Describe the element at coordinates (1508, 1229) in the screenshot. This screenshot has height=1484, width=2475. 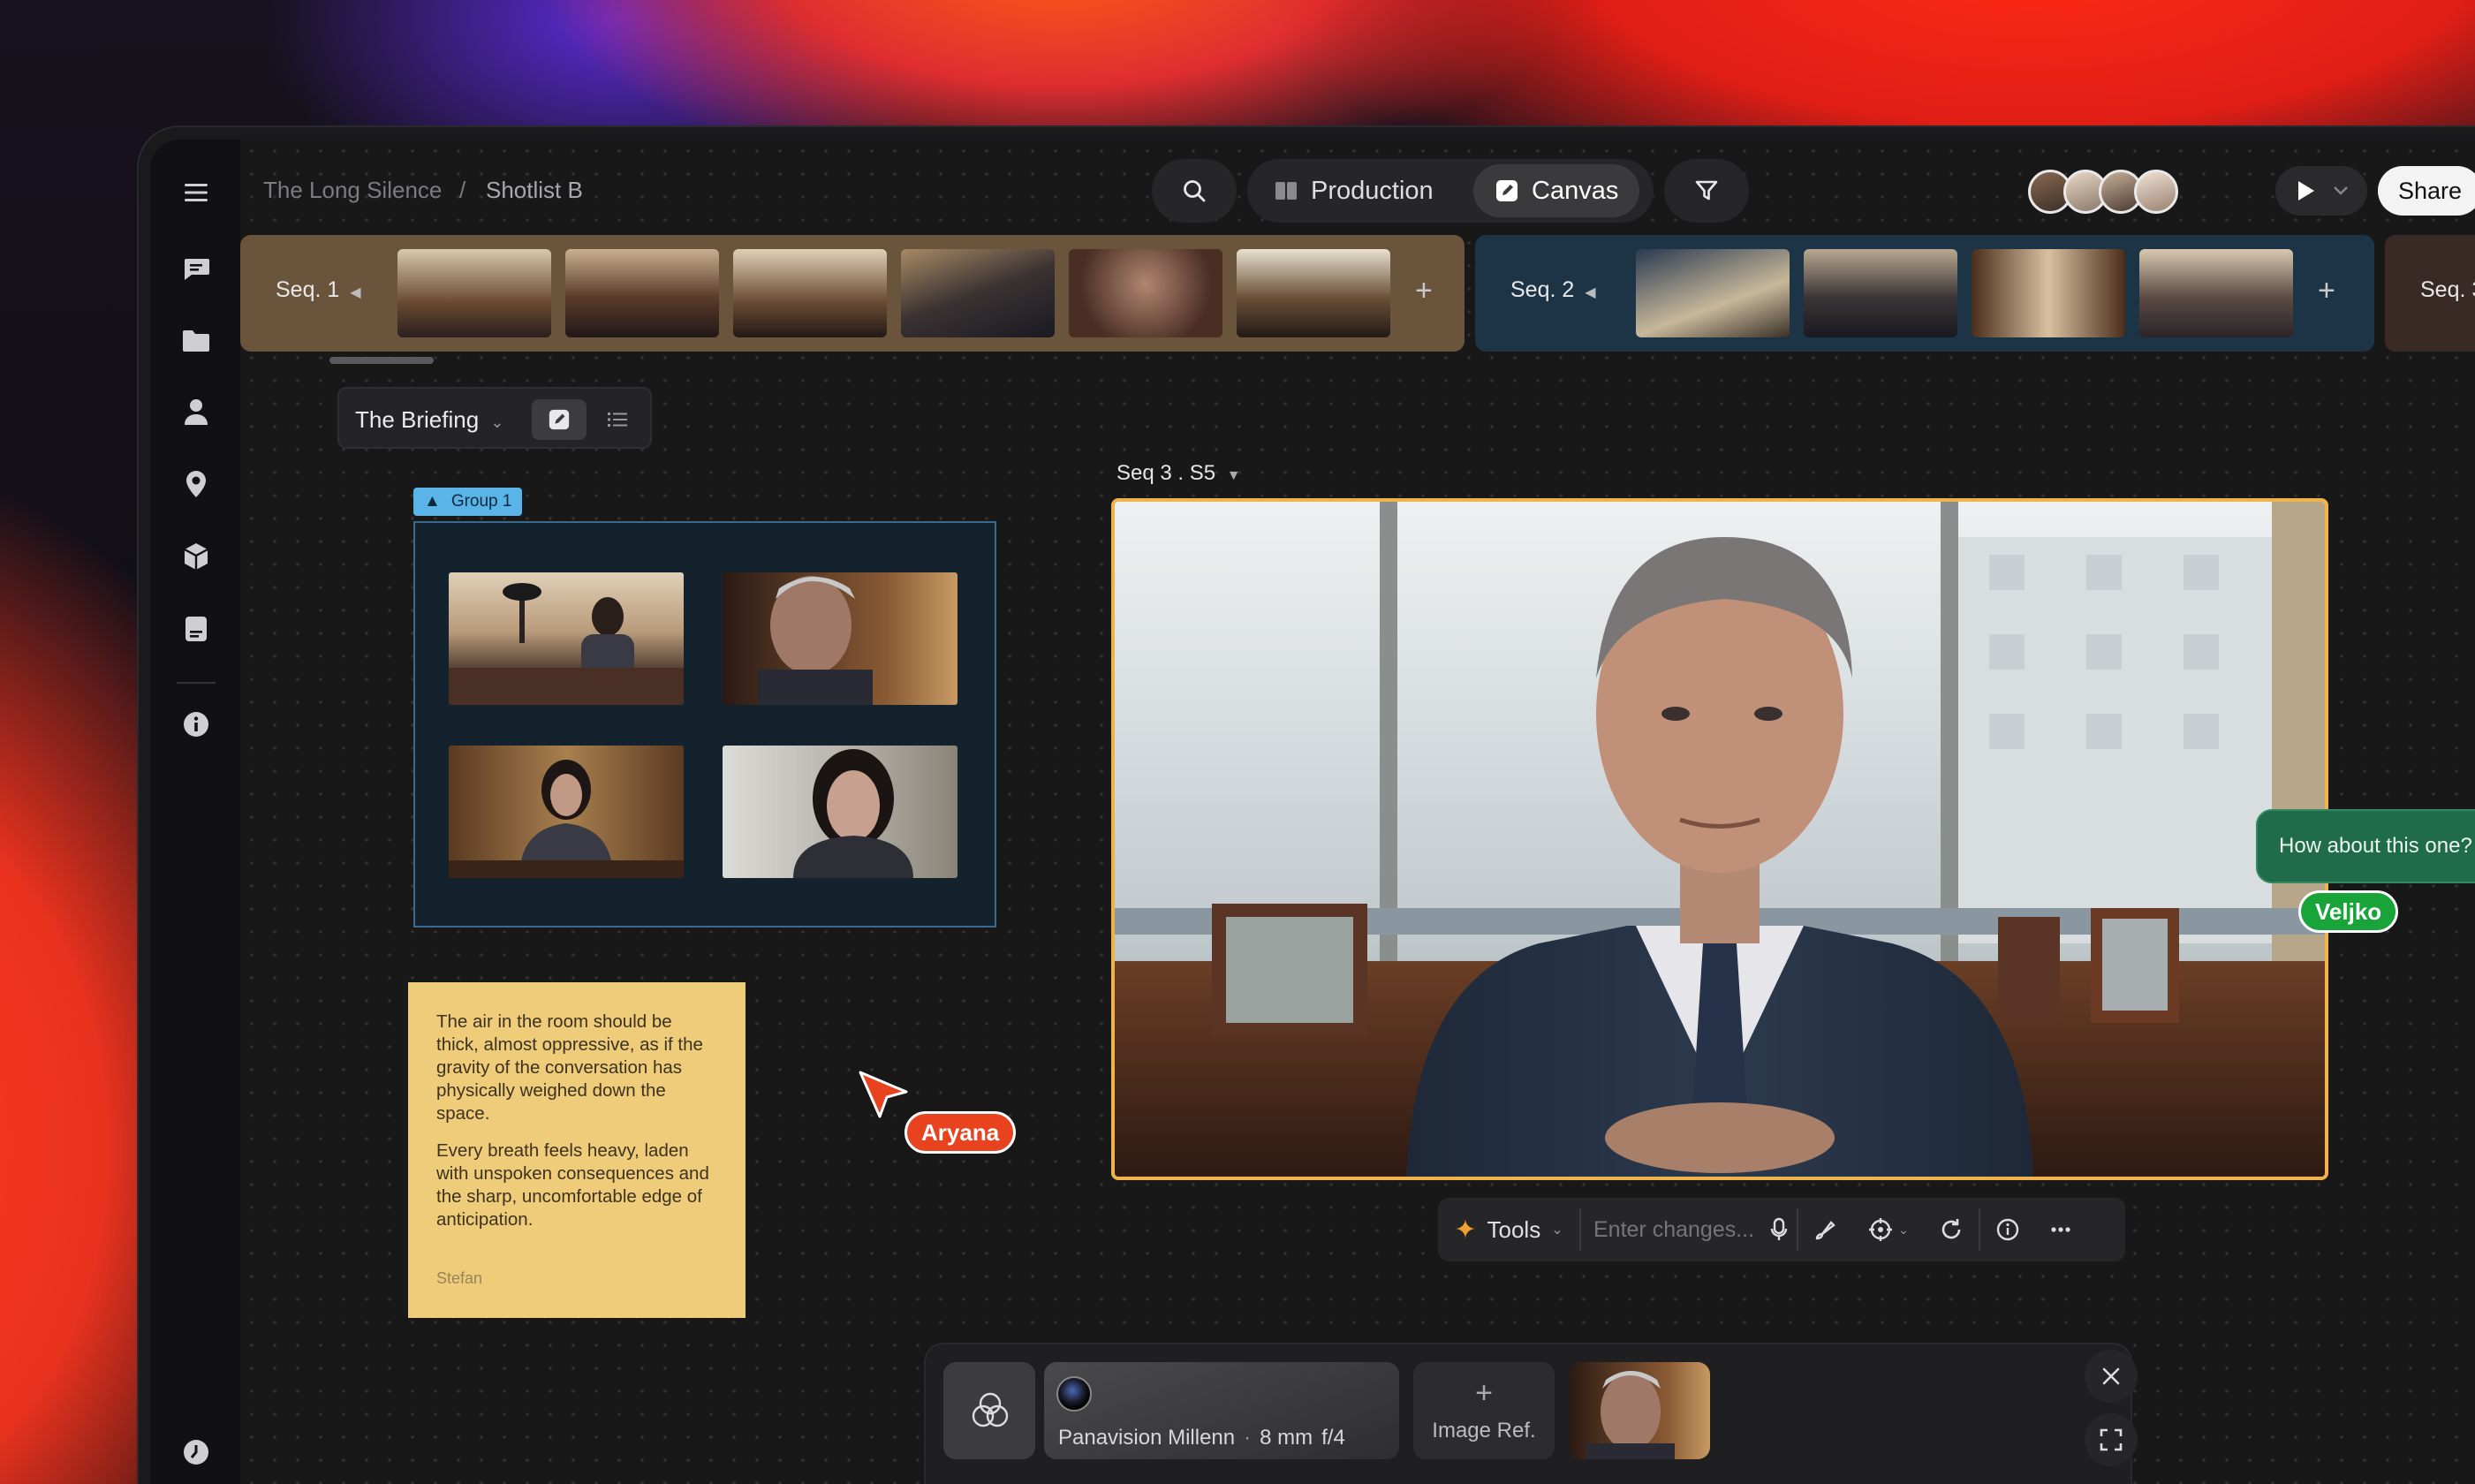
I see `tools-dropdown: ✦ Tools ⌄` at that location.